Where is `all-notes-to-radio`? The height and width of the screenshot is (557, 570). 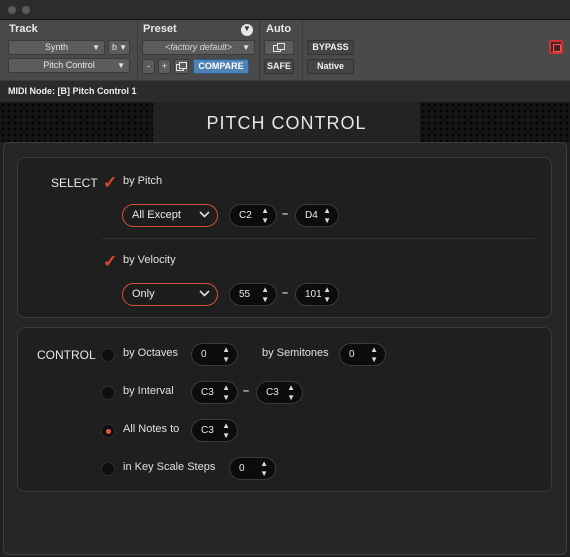 all-notes-to-radio is located at coordinates (108, 431).